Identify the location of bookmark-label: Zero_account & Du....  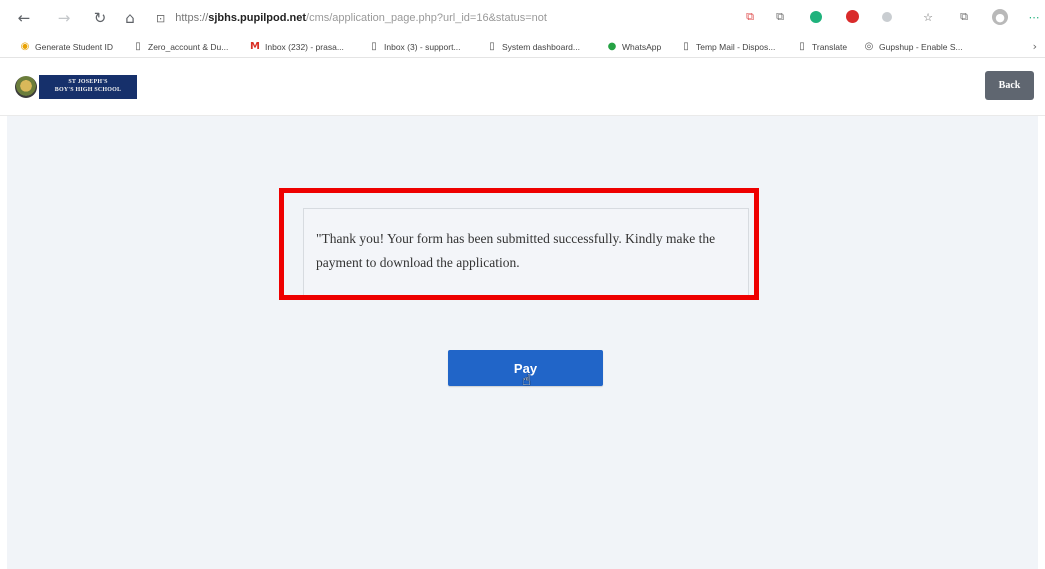
(188, 47).